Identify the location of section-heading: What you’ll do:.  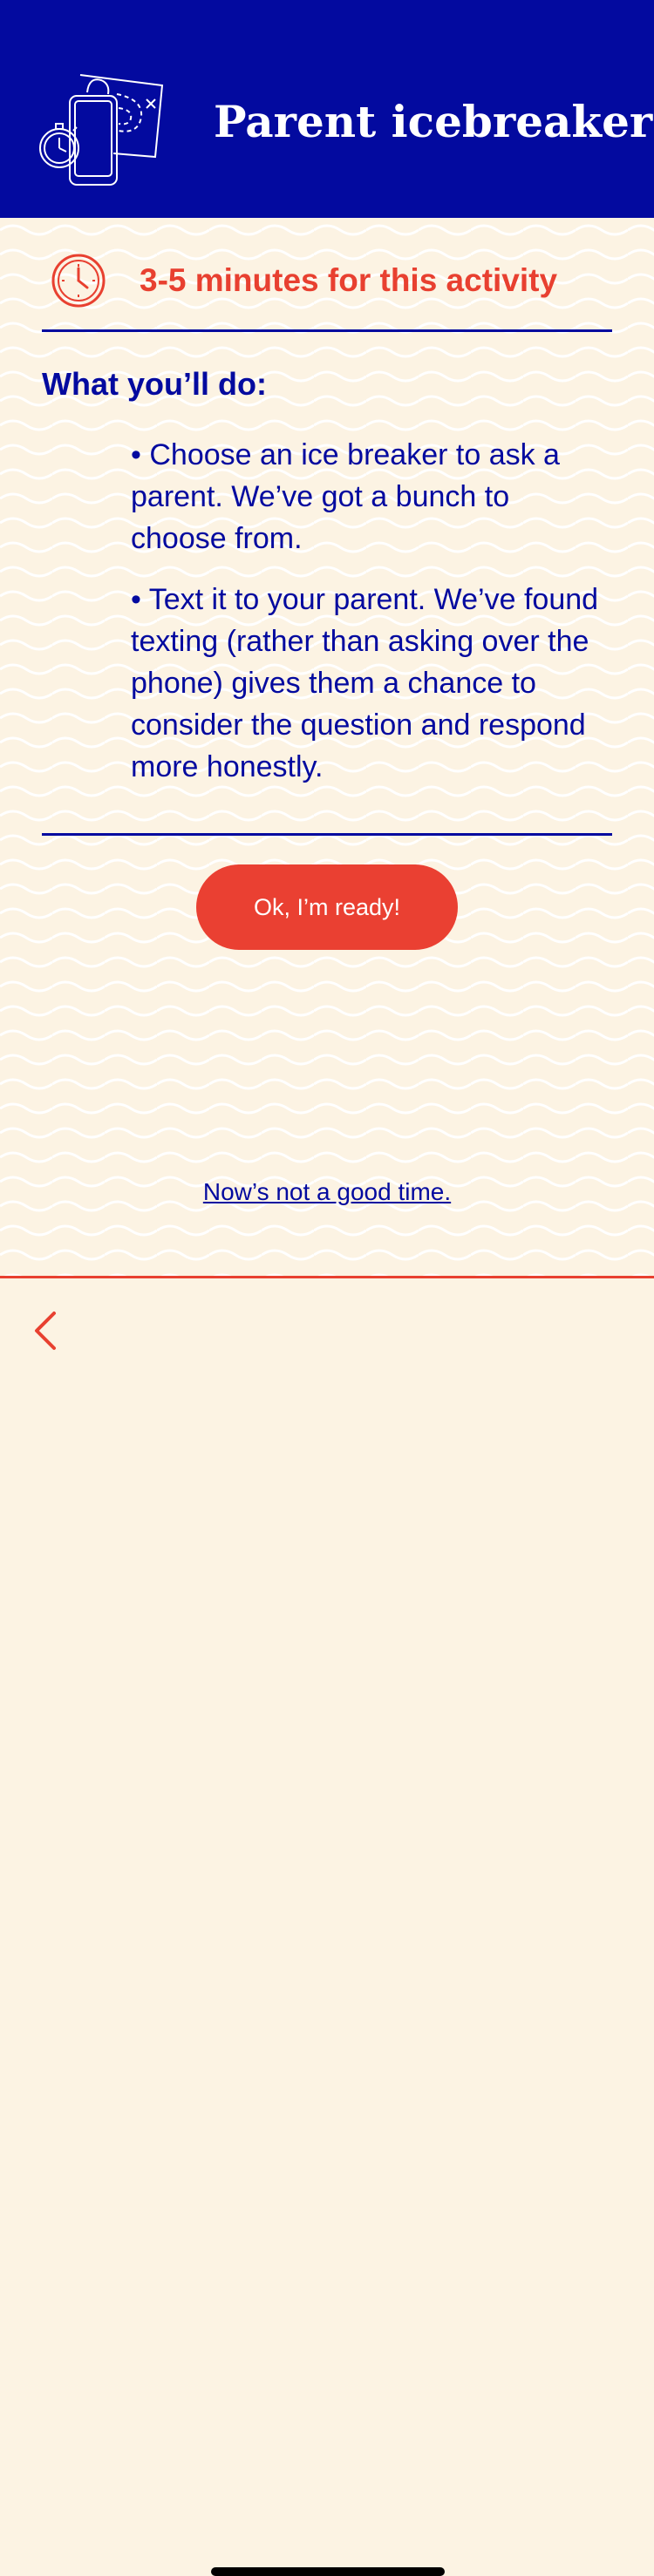
(154, 384).